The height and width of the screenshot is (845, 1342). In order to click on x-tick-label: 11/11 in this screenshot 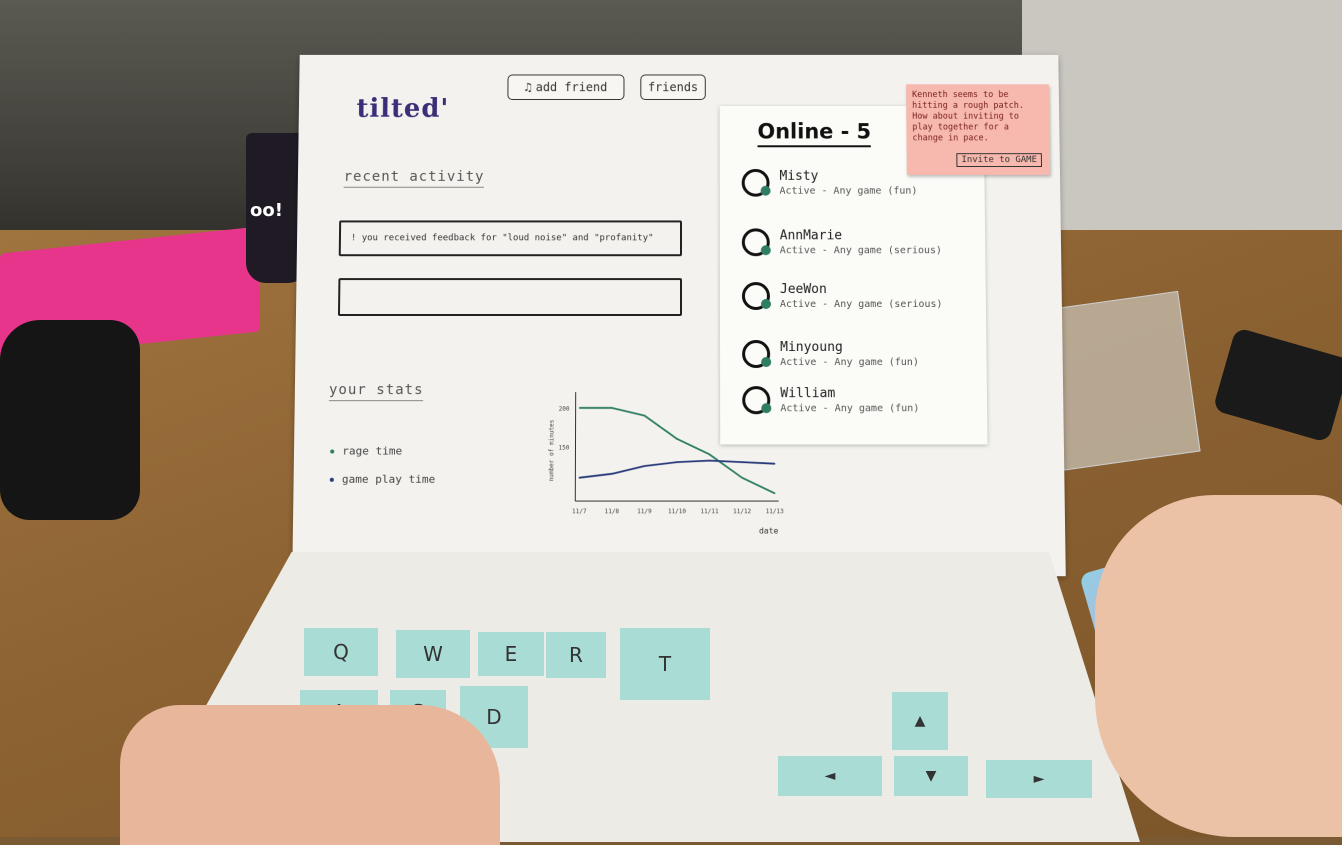, I will do `click(709, 511)`.